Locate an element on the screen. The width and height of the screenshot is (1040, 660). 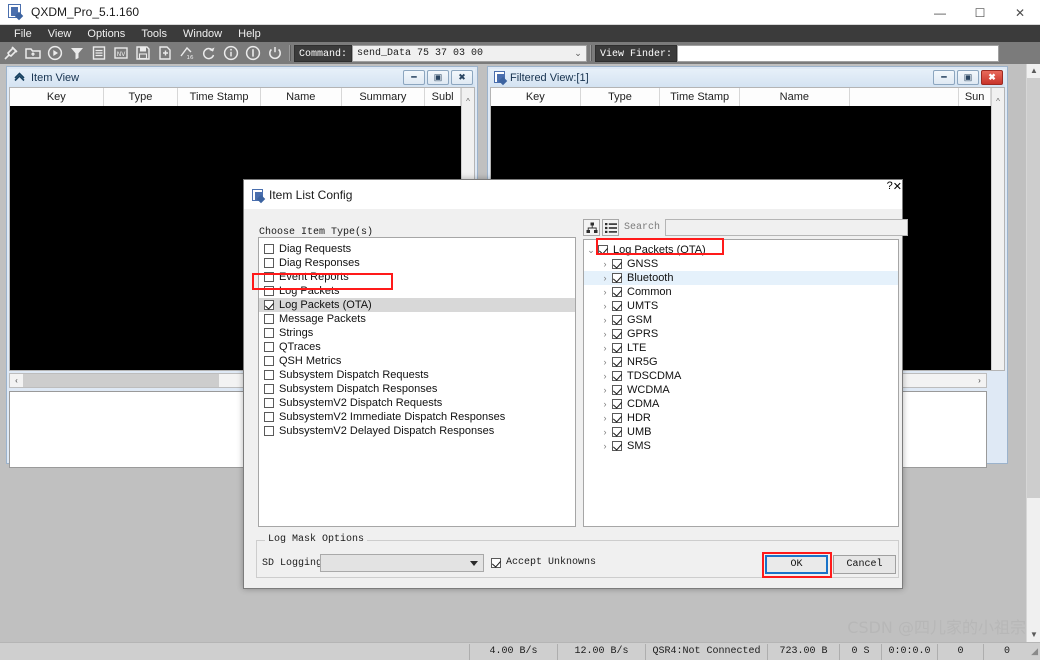
tree-row-lte: › LTE is located at coordinates (741, 348).